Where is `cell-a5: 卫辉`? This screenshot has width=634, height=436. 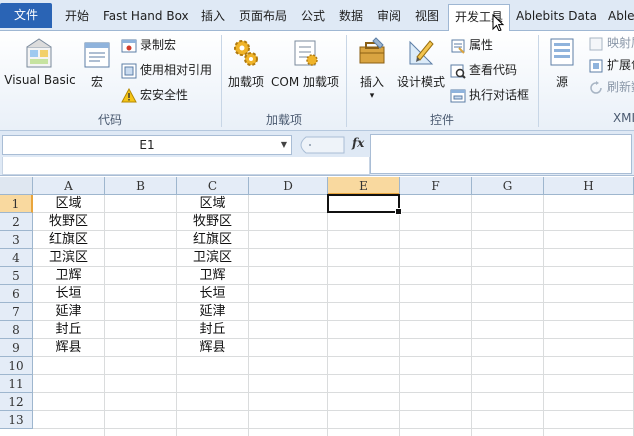 cell-a5: 卫辉 is located at coordinates (68, 276).